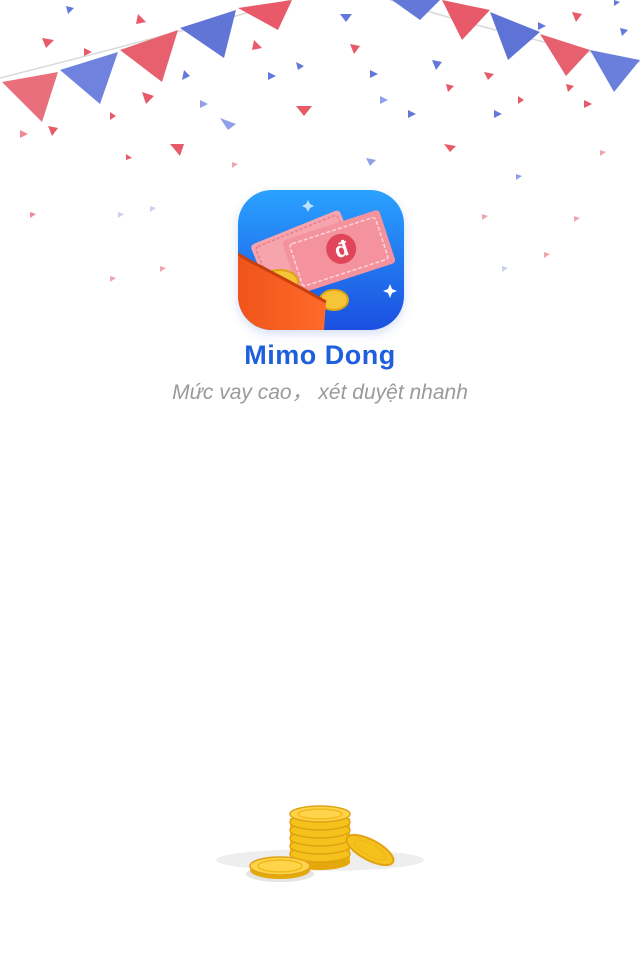  I want to click on gold-coin-stack-icon, so click(320, 843).